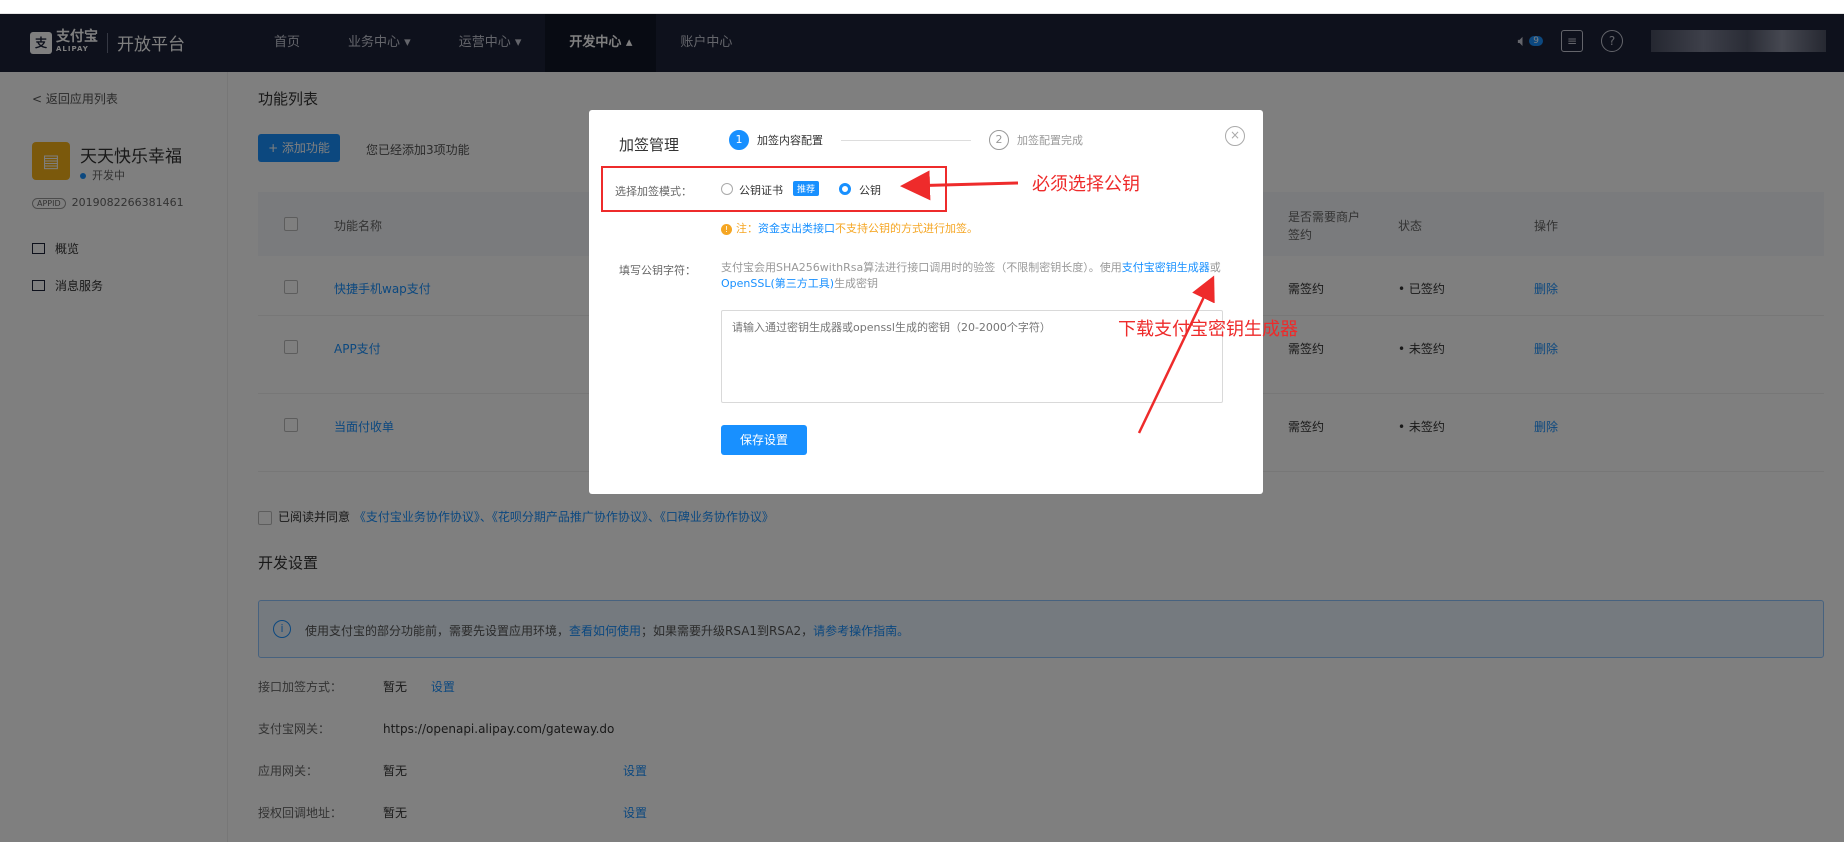 The image size is (1844, 842). What do you see at coordinates (806, 188) in the screenshot?
I see `recommend-tag: 推荐` at bounding box center [806, 188].